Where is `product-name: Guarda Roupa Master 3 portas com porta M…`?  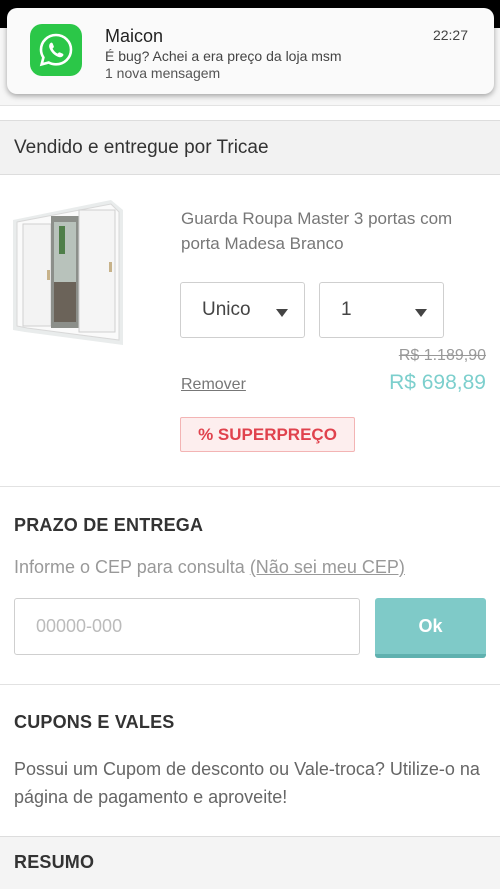
product-name: Guarda Roupa Master 3 portas com porta M… is located at coordinates (331, 231).